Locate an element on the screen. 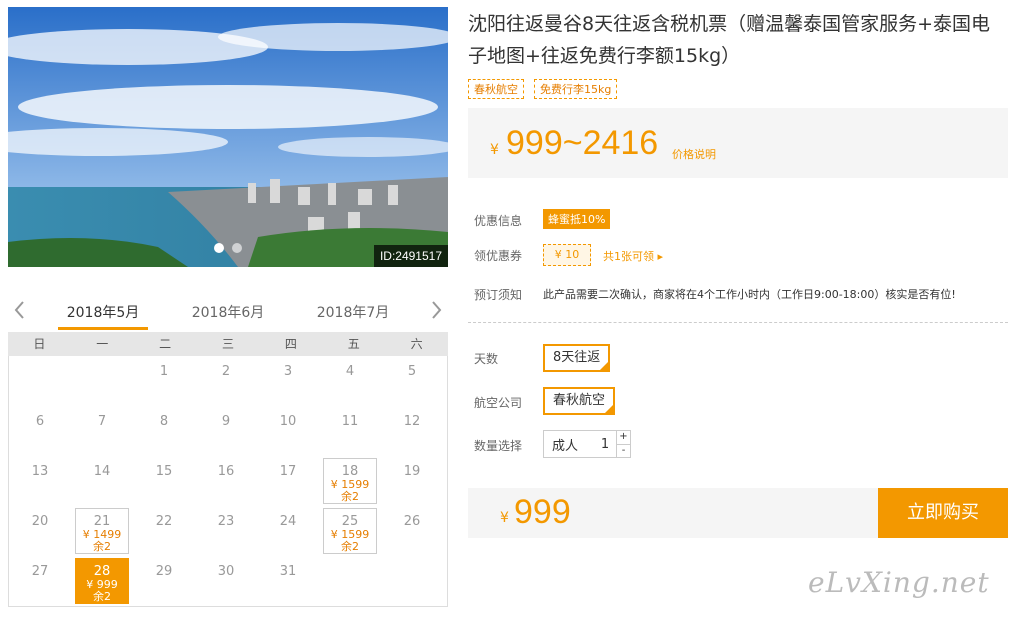  calendar-day-number: 28 is located at coordinates (102, 571).